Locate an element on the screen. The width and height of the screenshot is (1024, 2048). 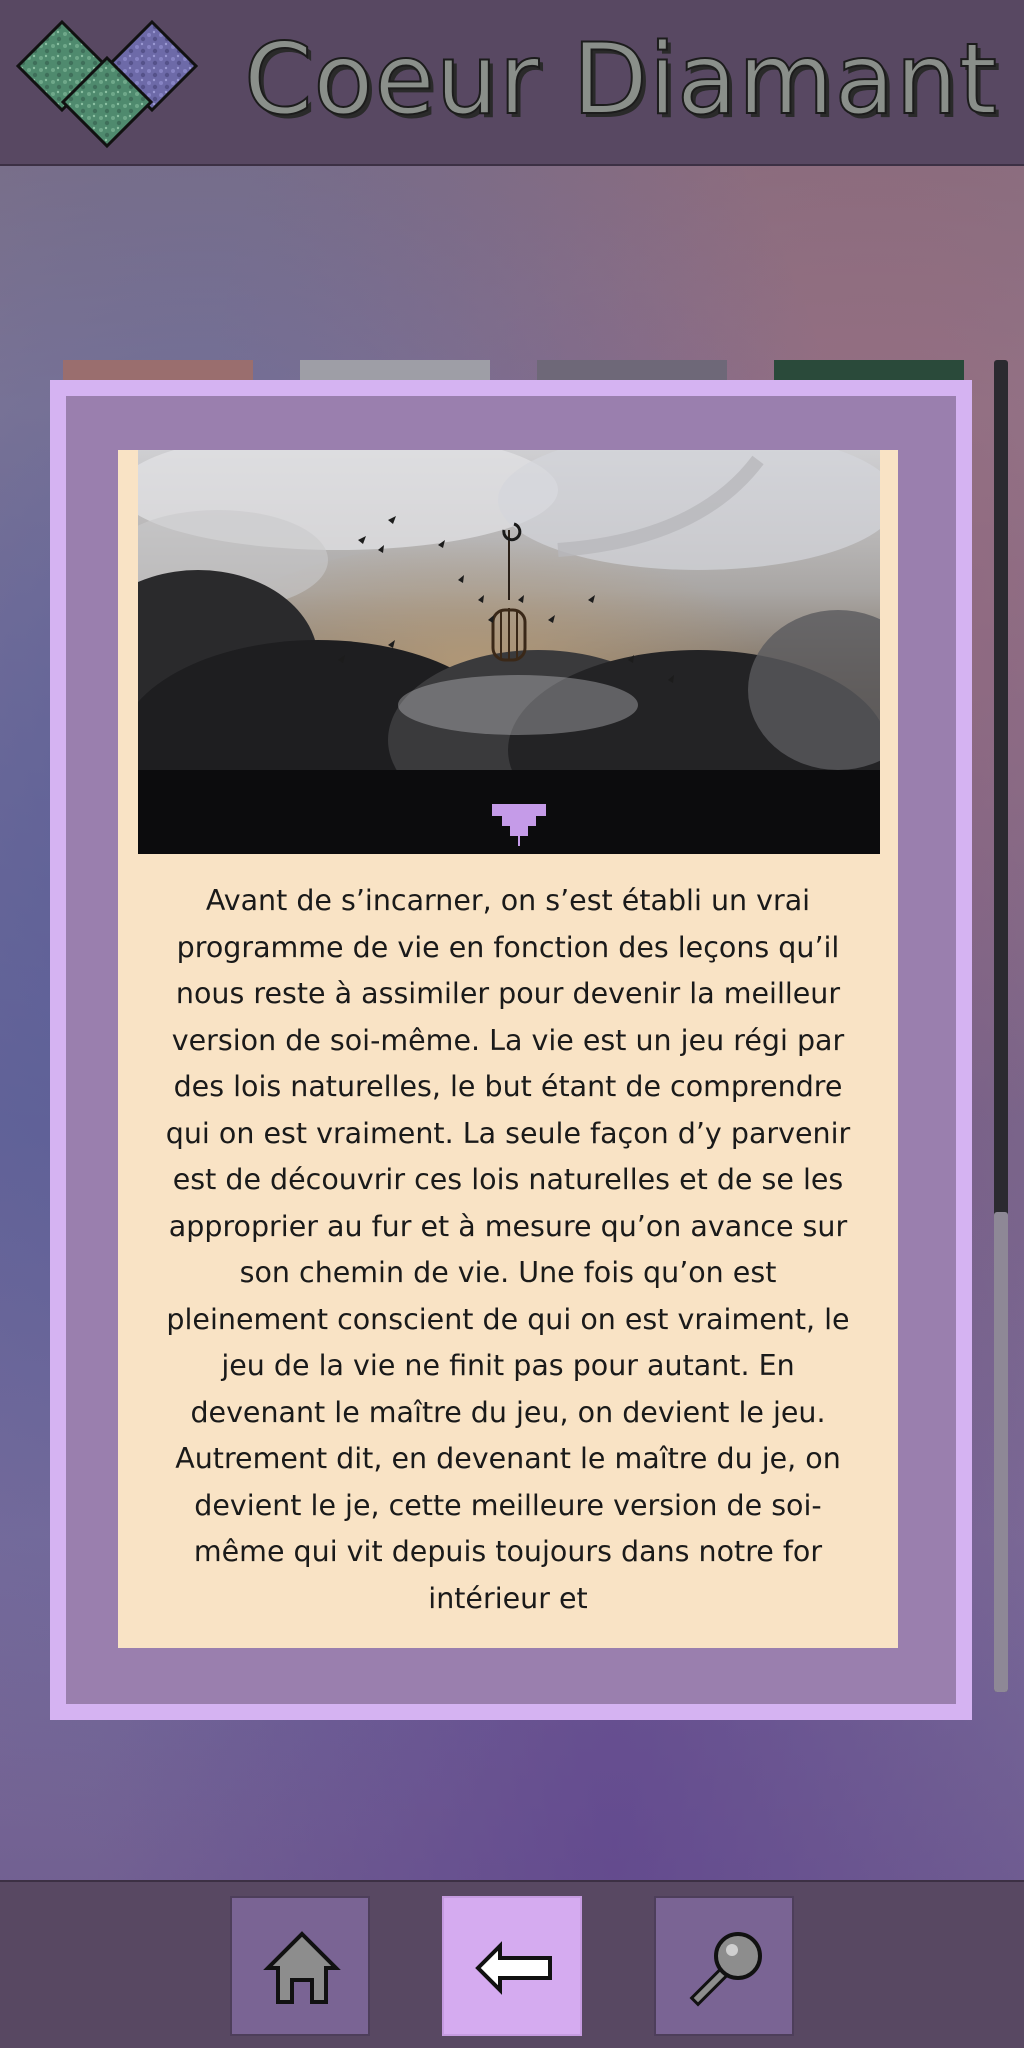
arrow-left-icon is located at coordinates (513, 1968).